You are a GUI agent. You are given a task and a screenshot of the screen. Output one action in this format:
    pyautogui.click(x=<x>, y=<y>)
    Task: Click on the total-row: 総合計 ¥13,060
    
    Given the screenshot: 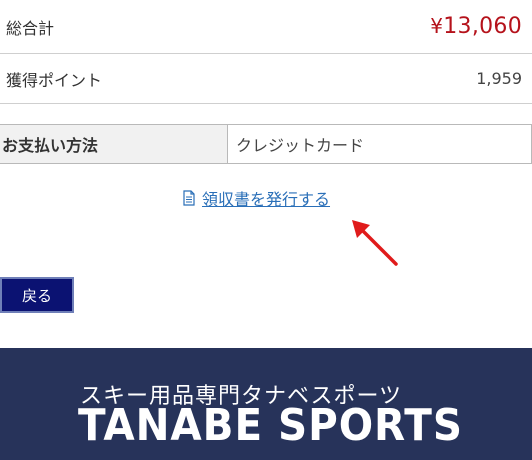 What is the action you would take?
    pyautogui.click(x=266, y=27)
    